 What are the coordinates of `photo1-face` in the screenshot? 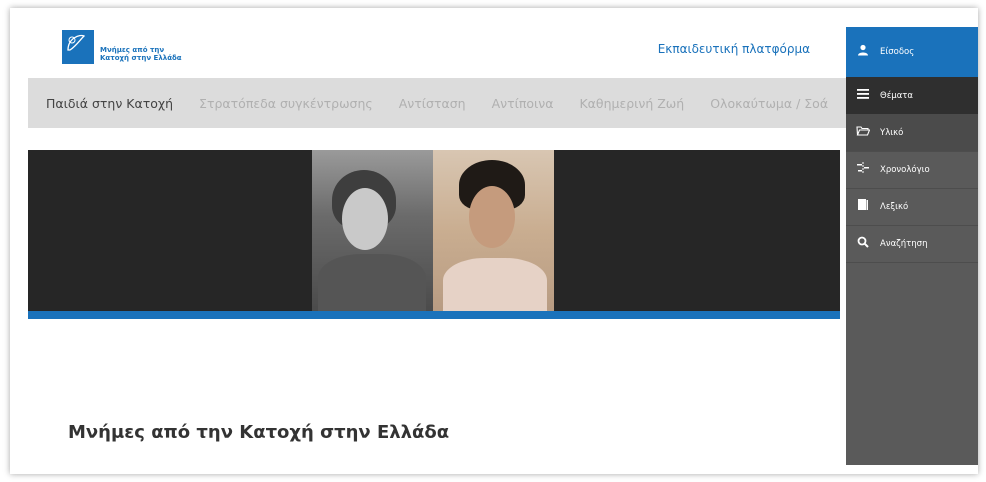 It's located at (365, 219).